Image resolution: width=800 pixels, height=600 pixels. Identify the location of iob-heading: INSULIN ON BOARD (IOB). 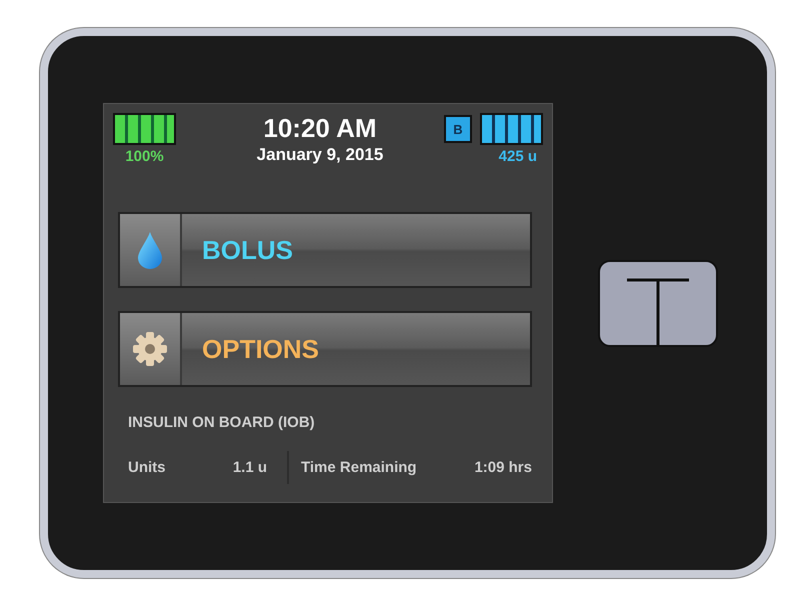
(222, 422).